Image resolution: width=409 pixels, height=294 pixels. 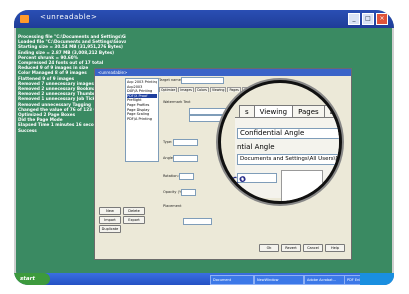 I want to click on tab-images: Images, so click(x=186, y=89).